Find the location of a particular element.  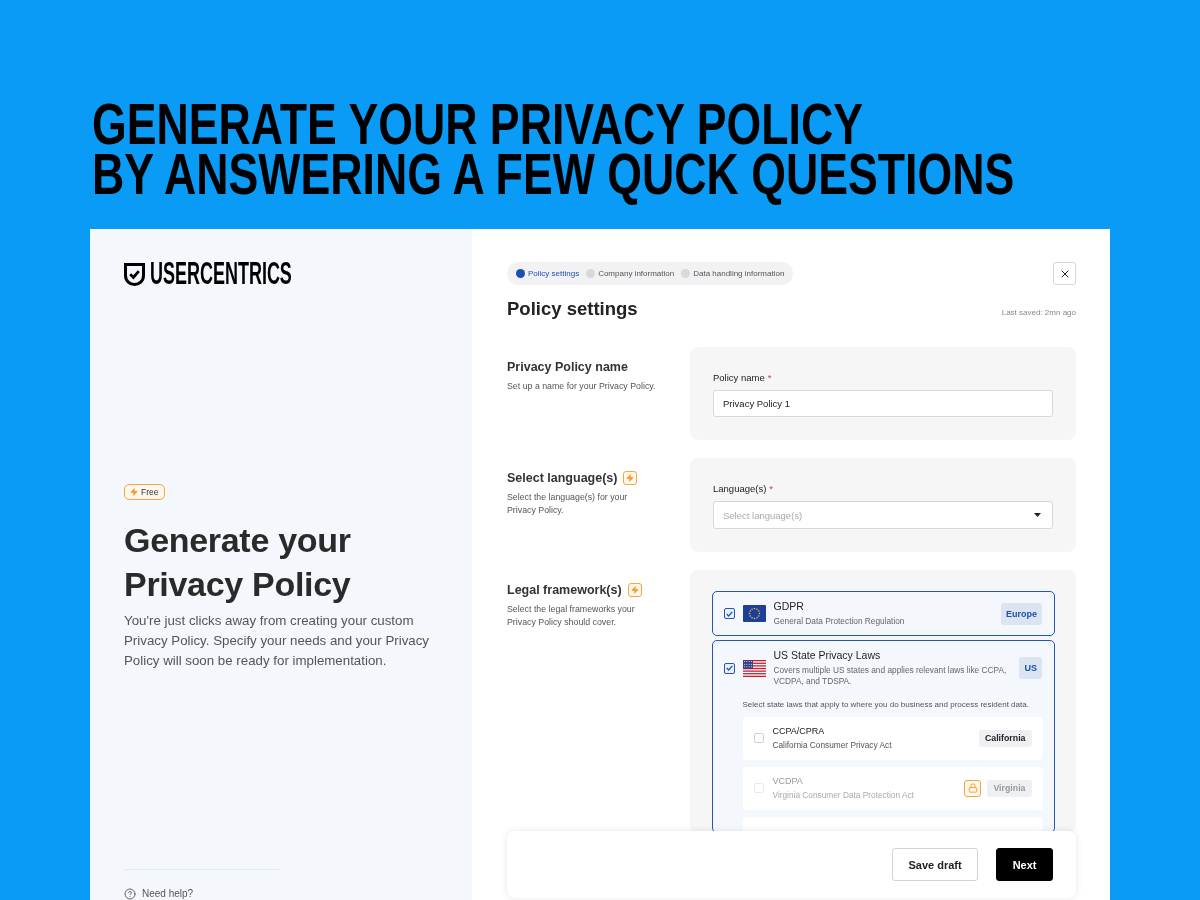

last-saved-text: Last saved: 2mn ago is located at coordinates (1038, 312).